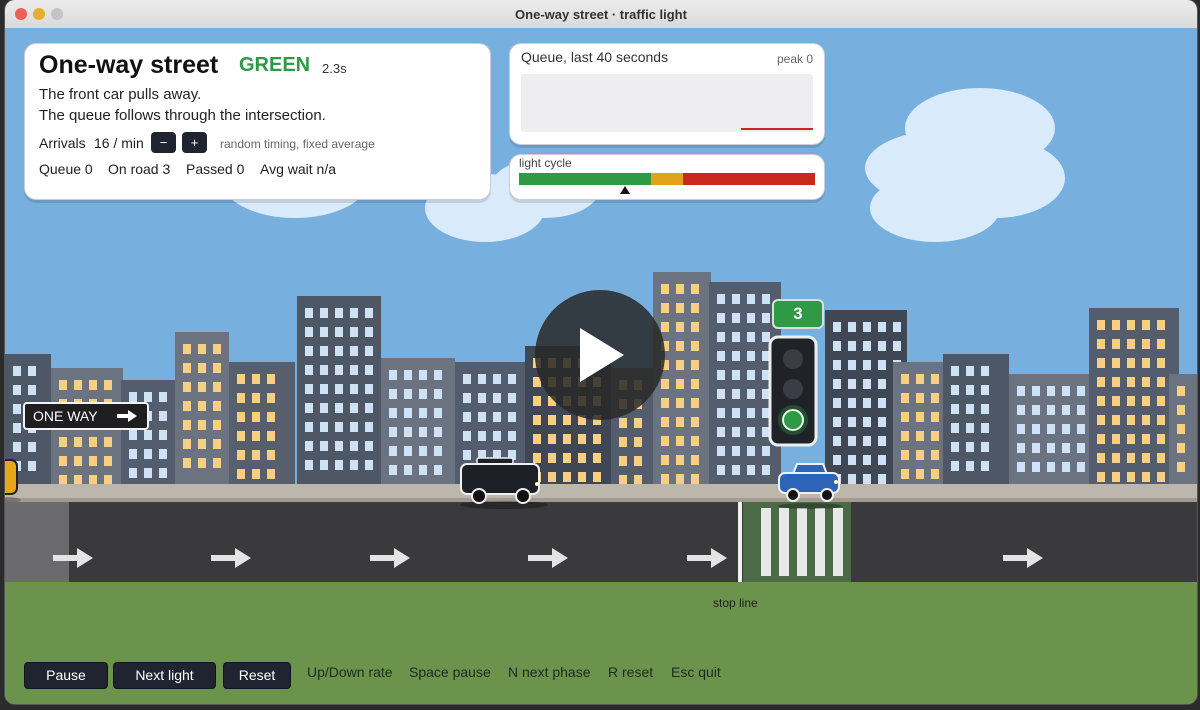 This screenshot has width=1200, height=710. What do you see at coordinates (350, 672) in the screenshot?
I see `hint-rate: Up/Down rate` at bounding box center [350, 672].